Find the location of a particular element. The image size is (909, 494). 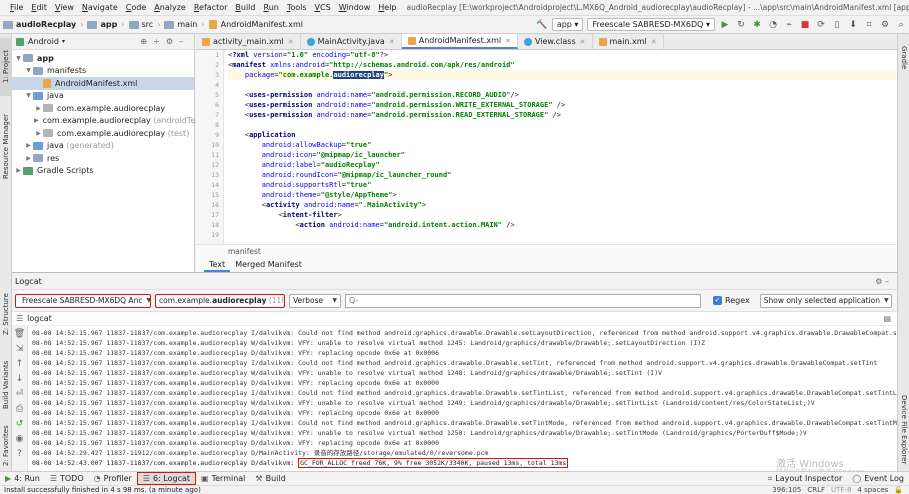

code-line: android:supportsRtl="true" is located at coordinates (562, 185).